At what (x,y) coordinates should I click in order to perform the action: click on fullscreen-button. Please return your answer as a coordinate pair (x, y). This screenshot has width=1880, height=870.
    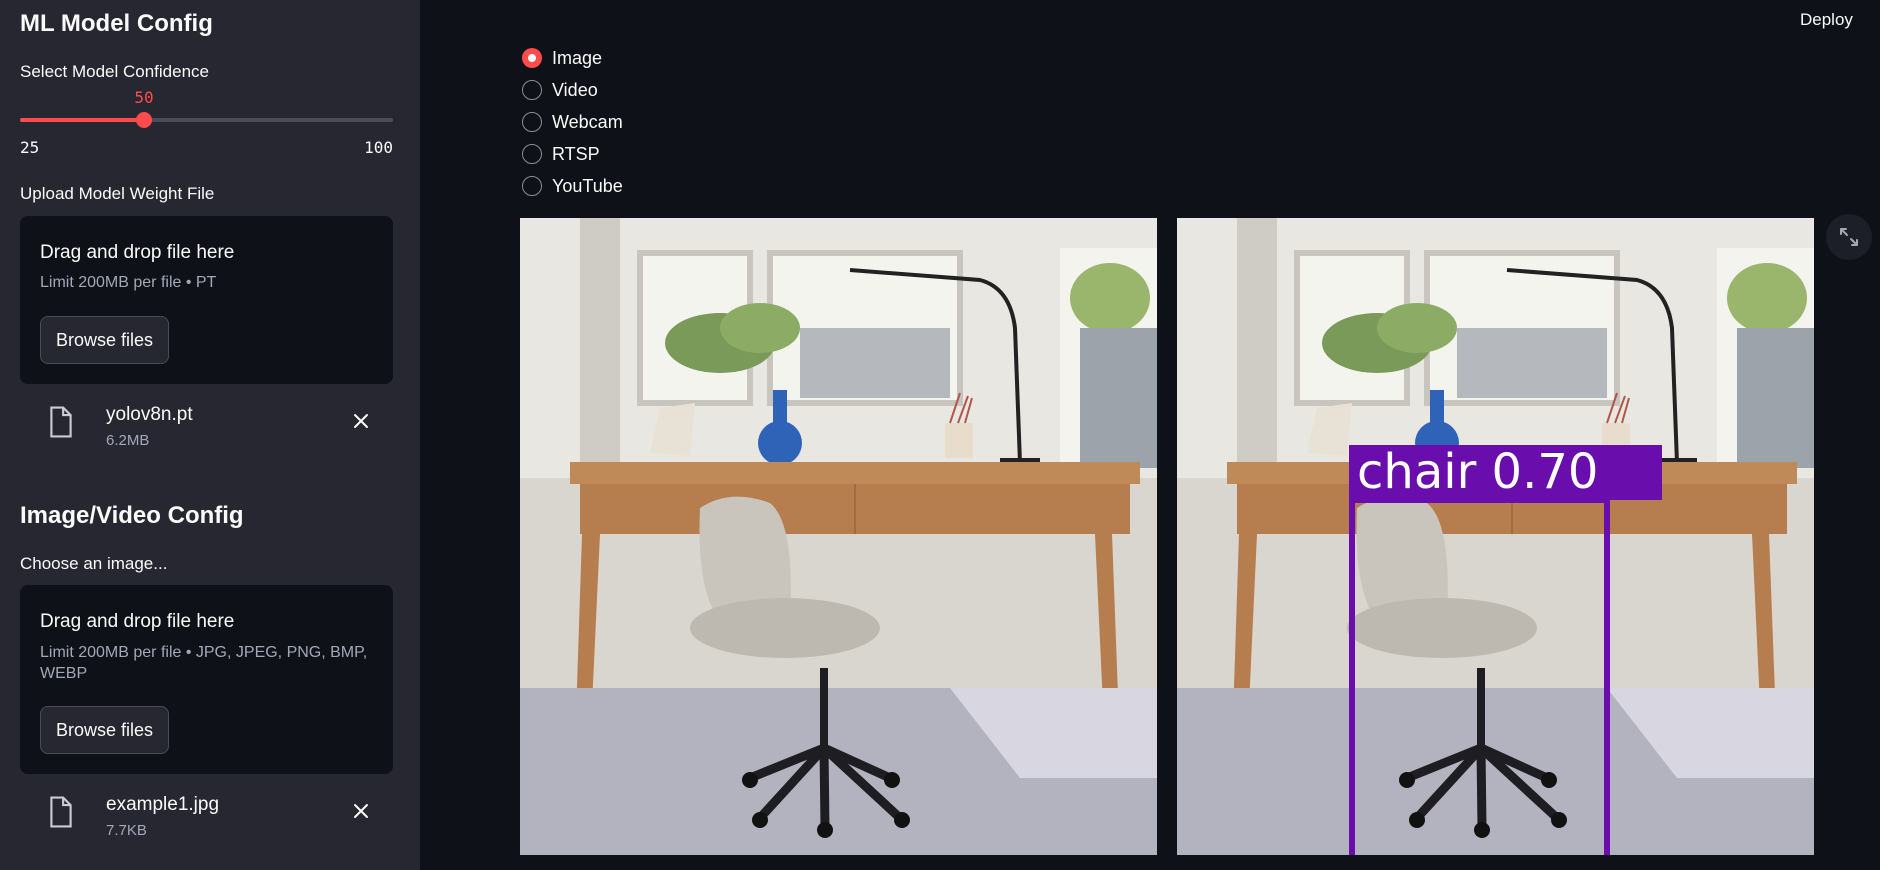
    Looking at the image, I should click on (1849, 237).